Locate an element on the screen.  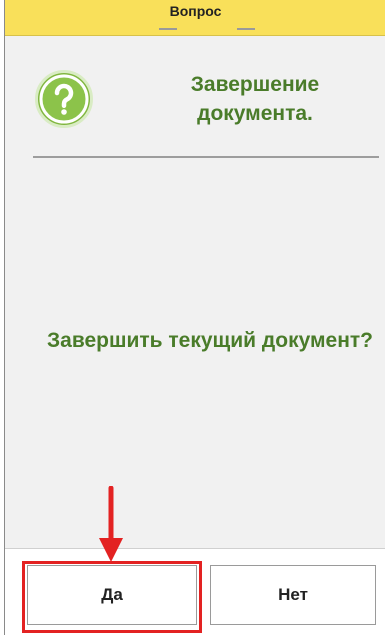
no-button: Нет is located at coordinates (293, 595).